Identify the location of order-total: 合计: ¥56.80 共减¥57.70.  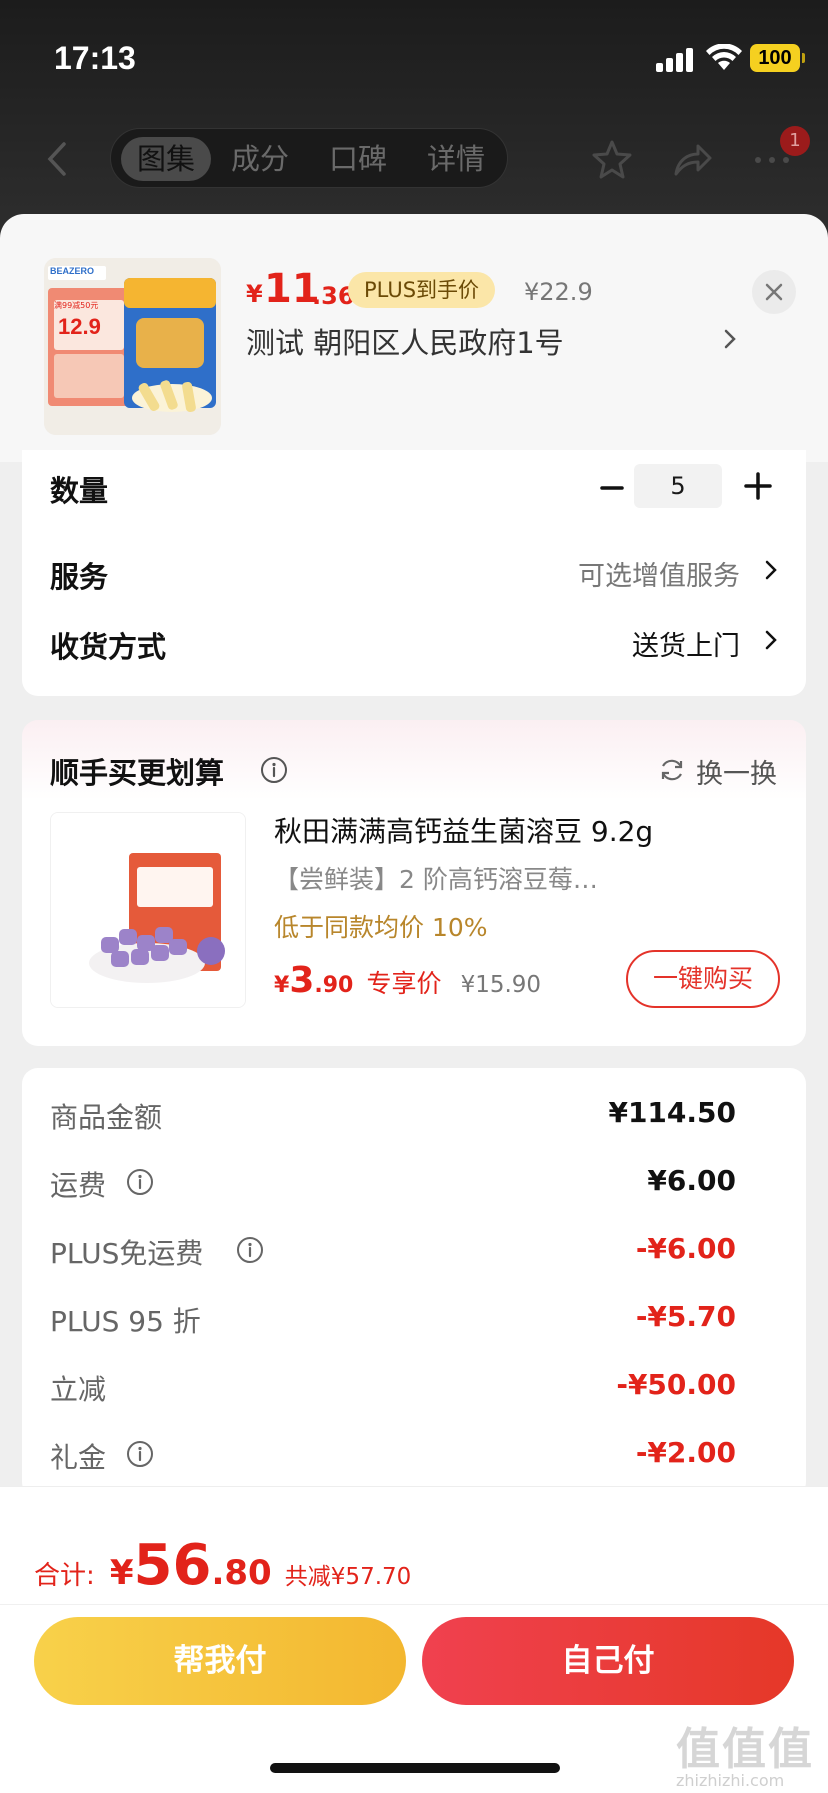
(222, 1568).